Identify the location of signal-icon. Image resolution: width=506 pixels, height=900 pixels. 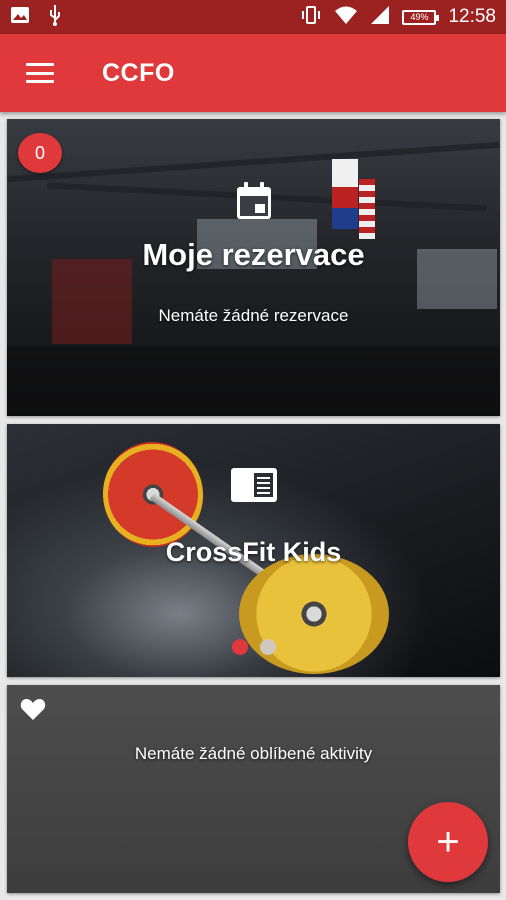
(380, 17).